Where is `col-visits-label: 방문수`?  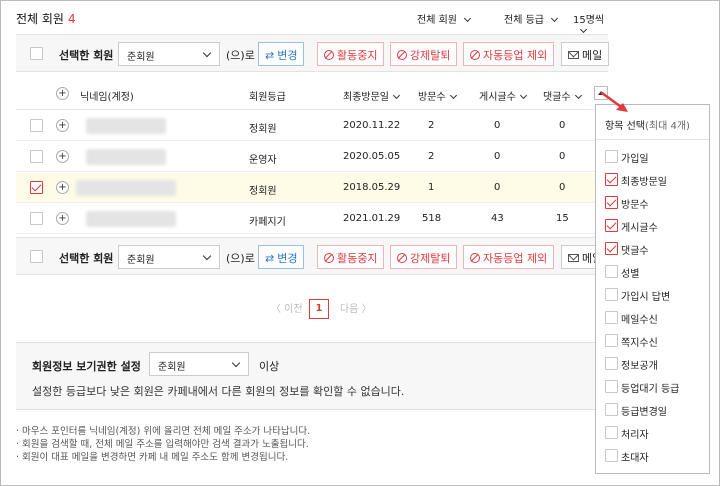
col-visits-label: 방문수 is located at coordinates (432, 97).